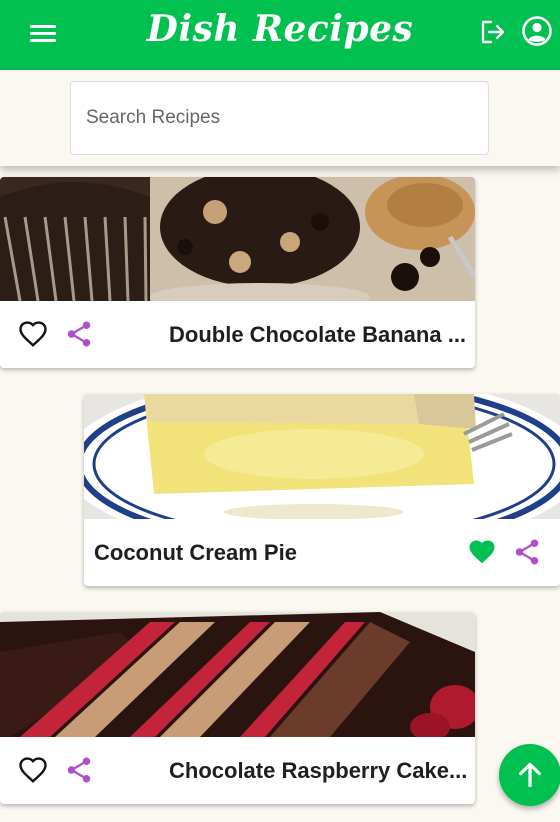 This screenshot has width=560, height=822. Describe the element at coordinates (322, 552) in the screenshot. I see `card-action-bar: Coconut Cream Pie` at that location.